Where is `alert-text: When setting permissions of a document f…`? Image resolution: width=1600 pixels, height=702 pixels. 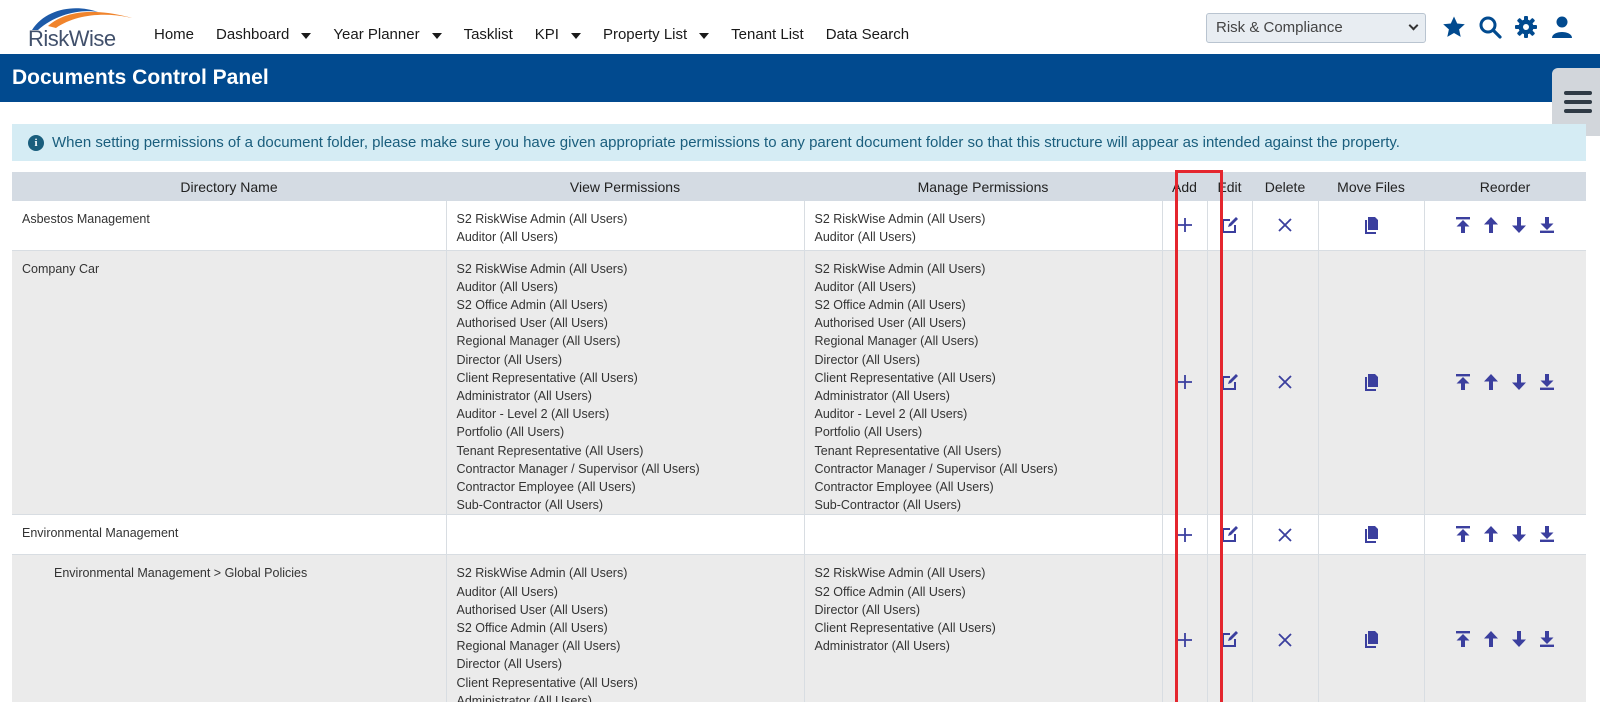 alert-text: When setting permissions of a document f… is located at coordinates (726, 142).